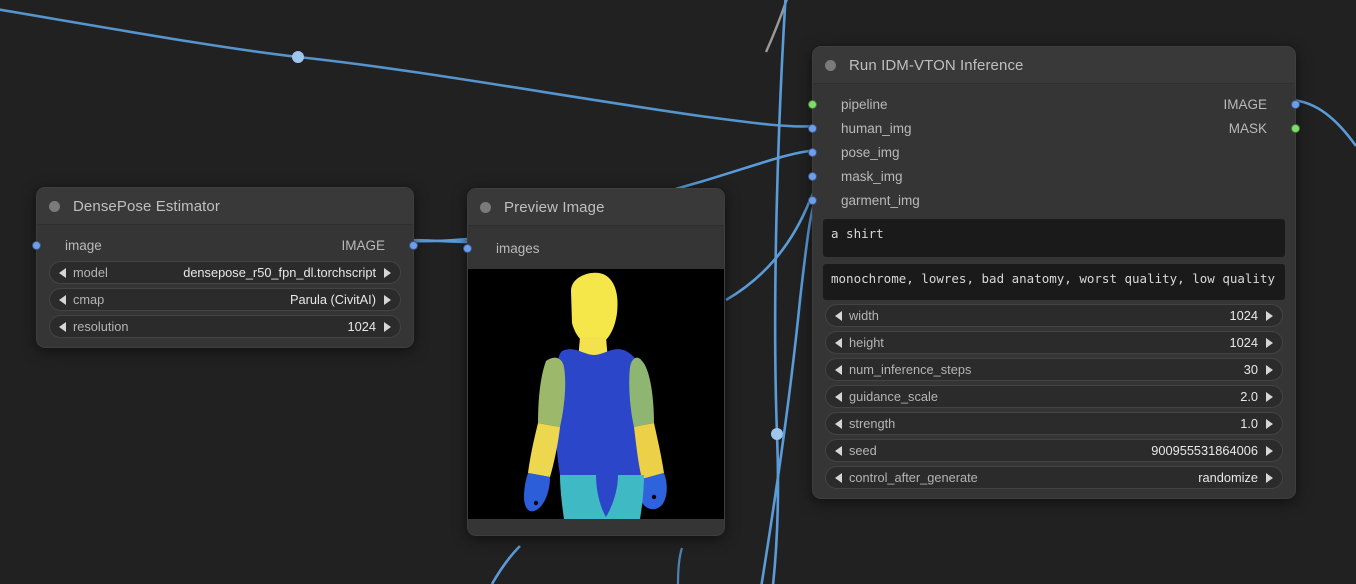 The width and height of the screenshot is (1356, 584). Describe the element at coordinates (1295, 128) in the screenshot. I see `output-port-dot-mask` at that location.